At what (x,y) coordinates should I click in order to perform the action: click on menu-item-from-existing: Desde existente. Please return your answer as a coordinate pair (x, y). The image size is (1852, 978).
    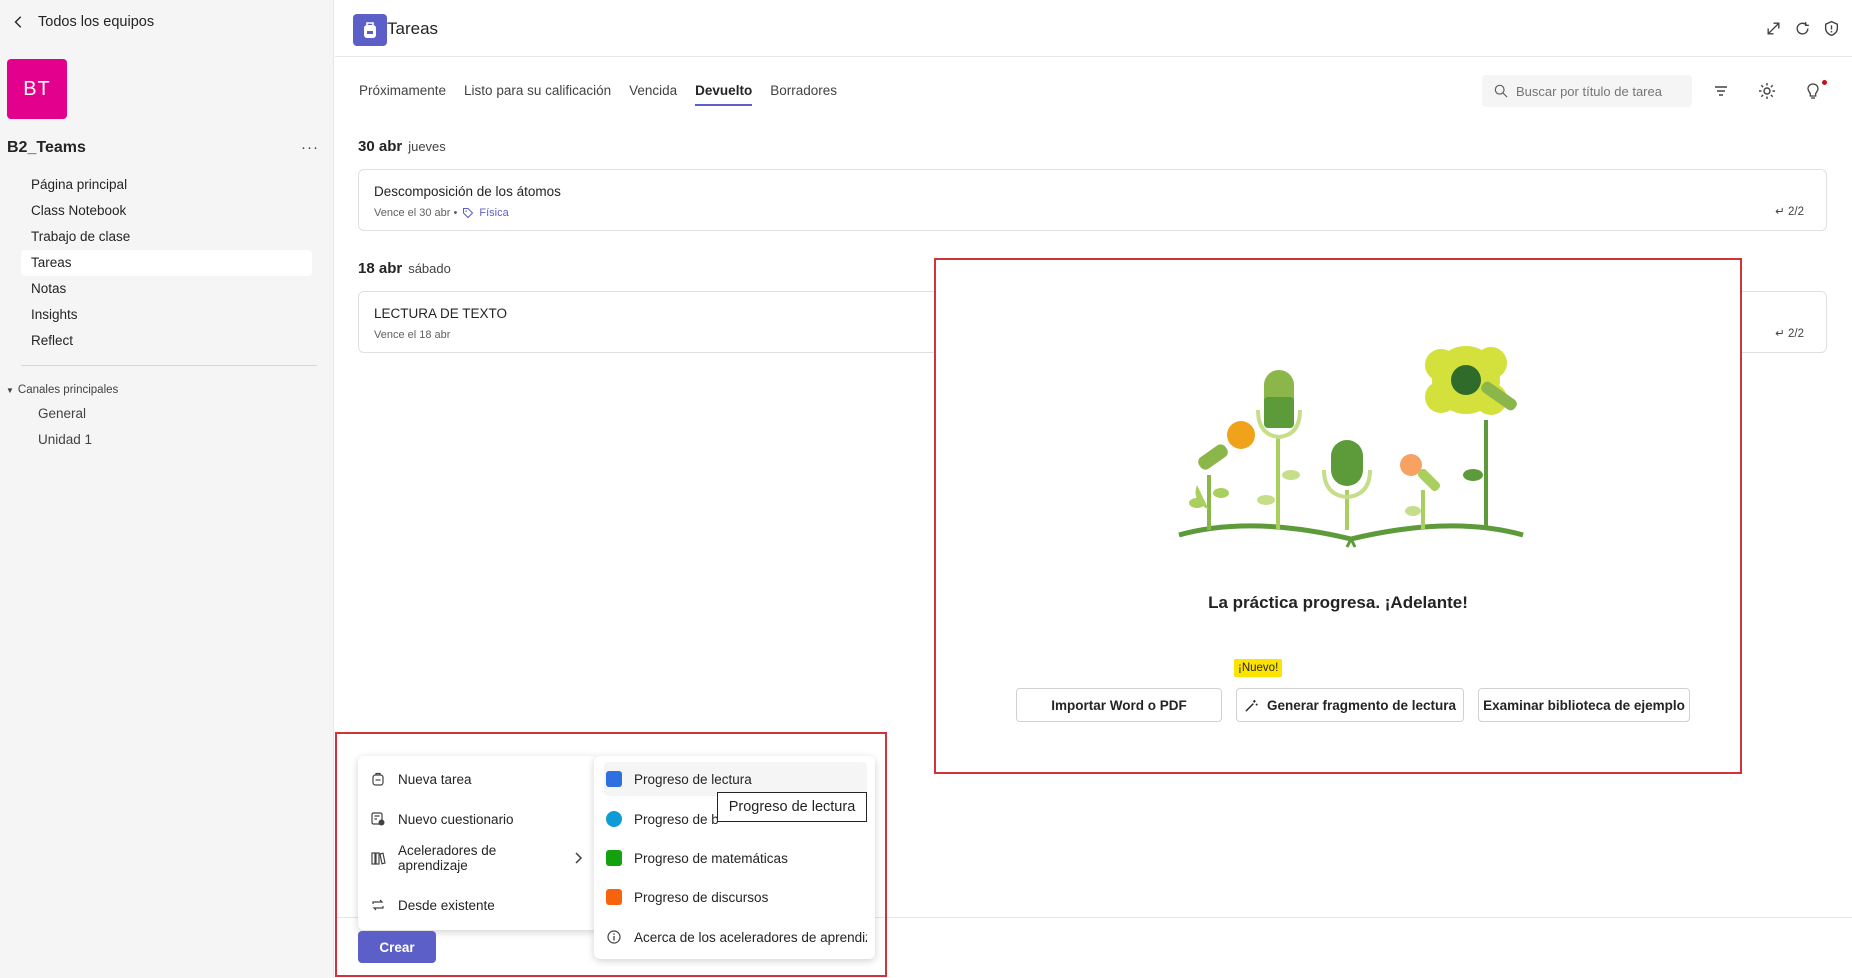
    Looking at the image, I should click on (479, 905).